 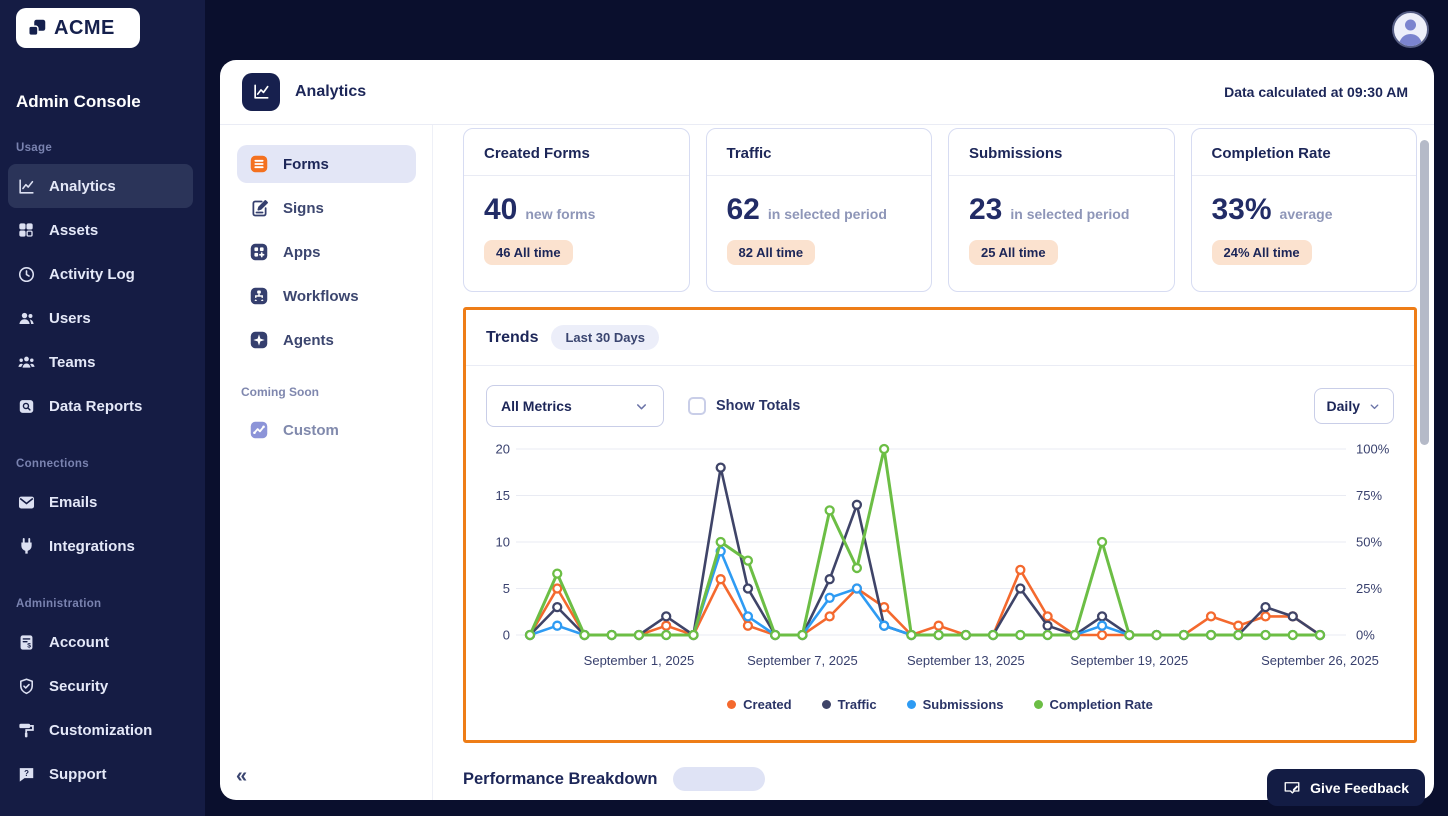 I want to click on give-feedback-button: Give Feedback, so click(x=1346, y=787).